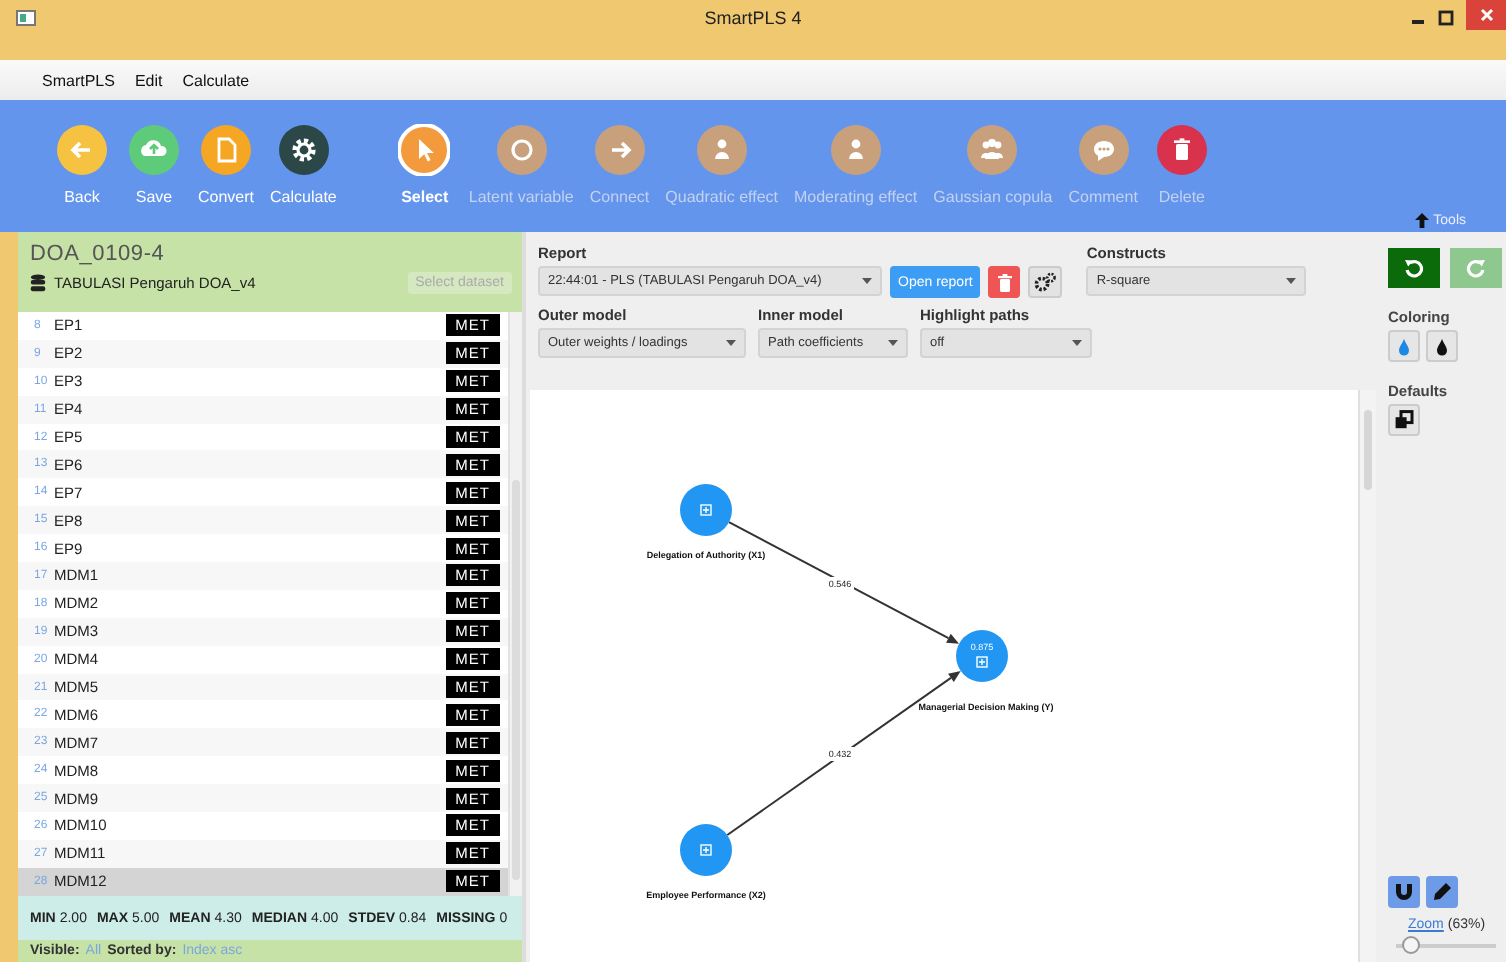 The height and width of the screenshot is (962, 1506). I want to click on magnet-button, so click(1404, 892).